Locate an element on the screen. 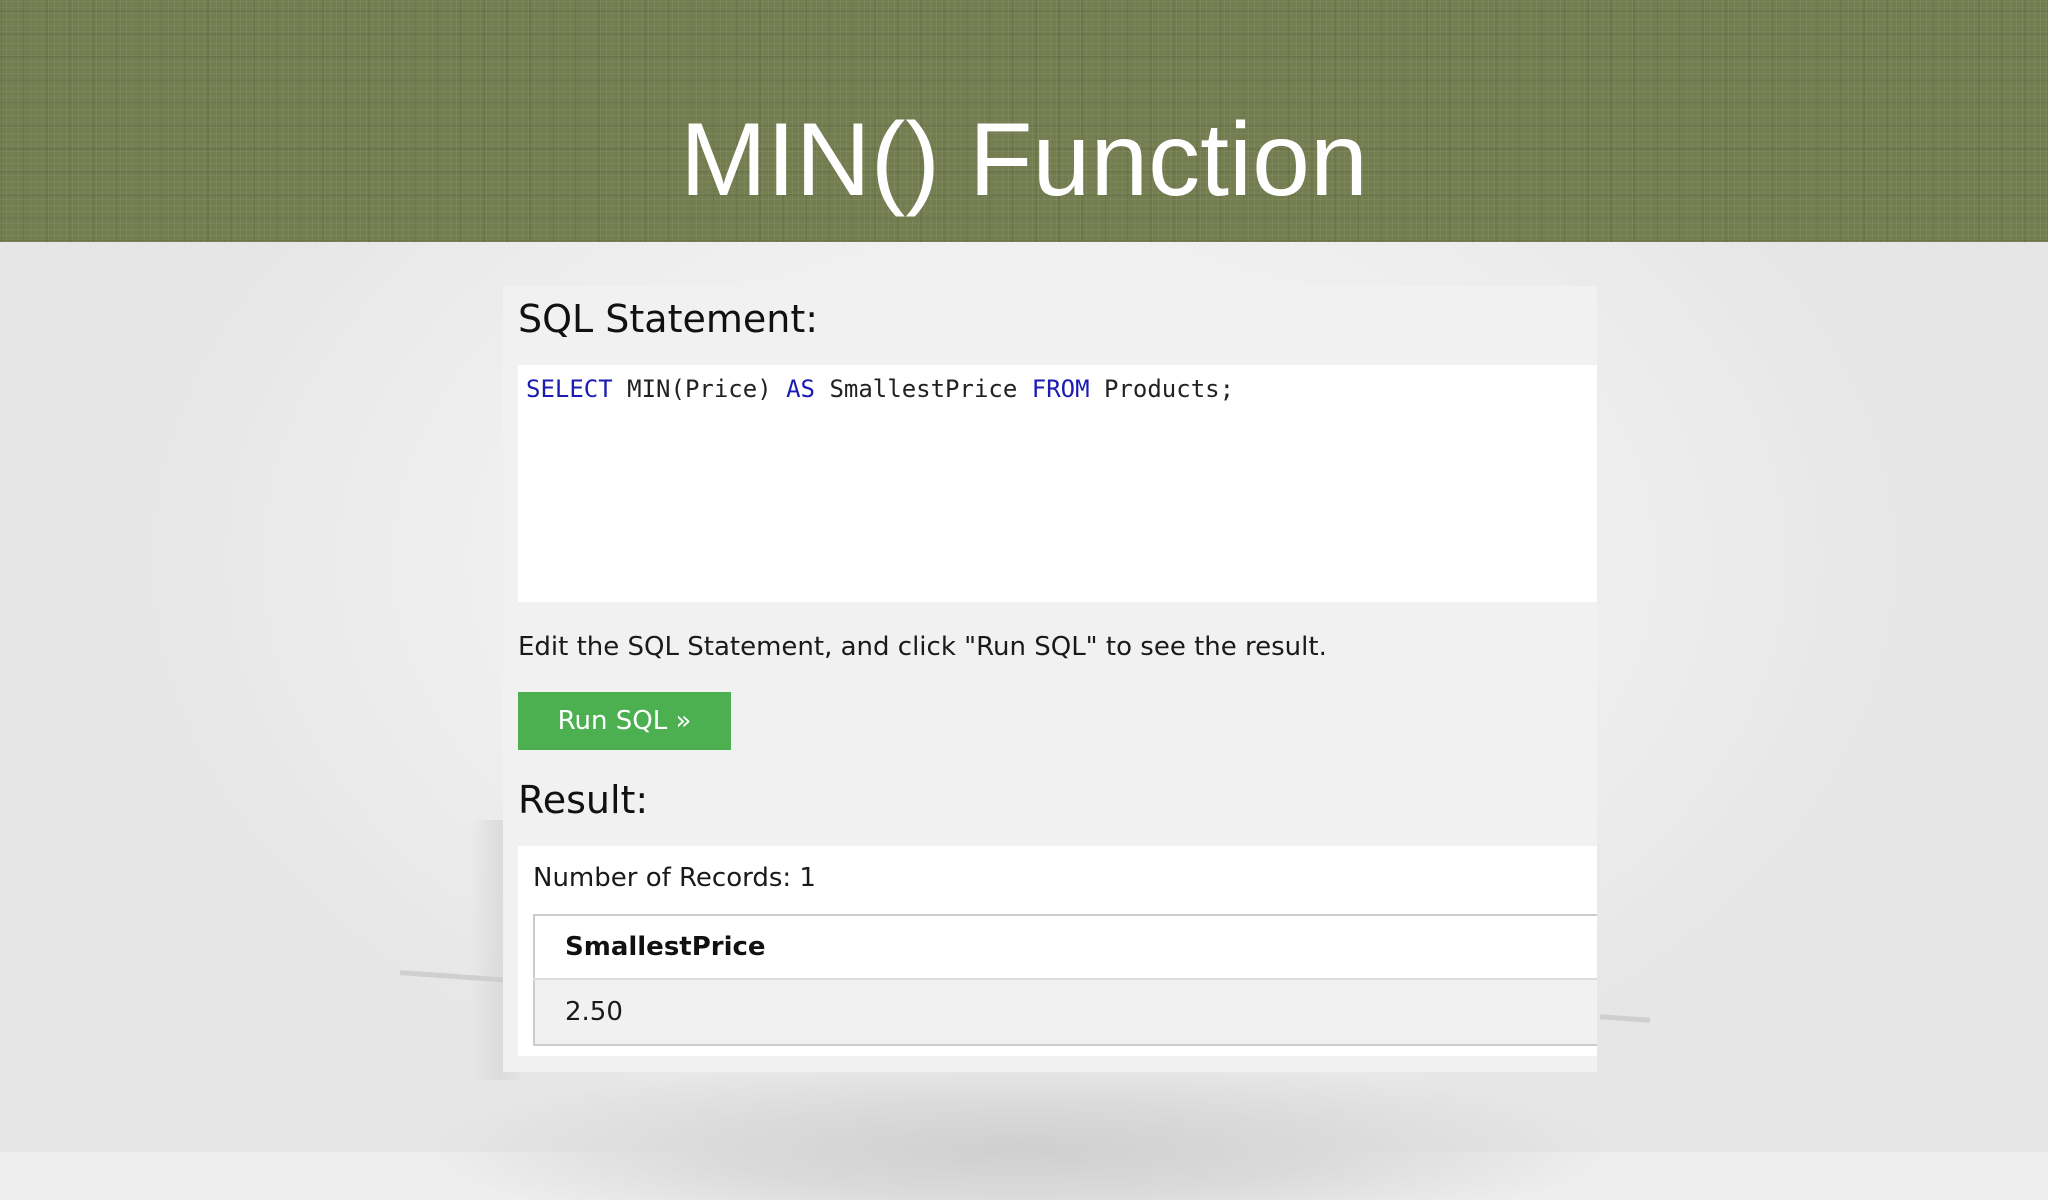  table-cell: 2.50 is located at coordinates (1065, 1012).